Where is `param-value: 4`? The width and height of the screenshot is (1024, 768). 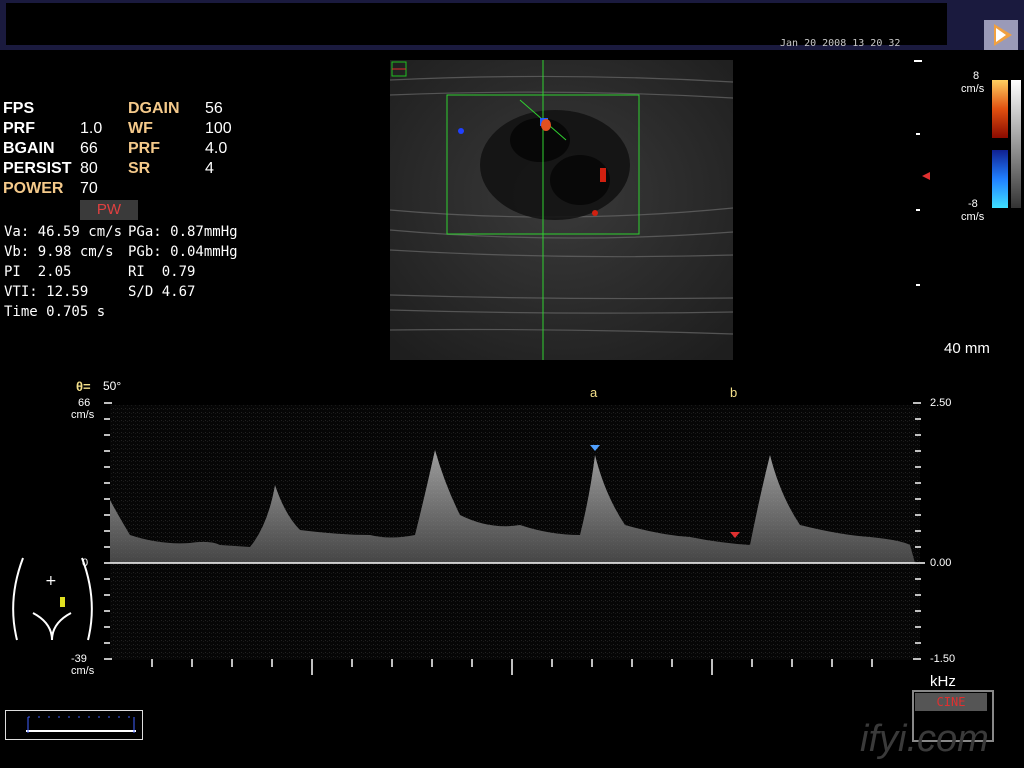
param-value: 4 is located at coordinates (209, 168).